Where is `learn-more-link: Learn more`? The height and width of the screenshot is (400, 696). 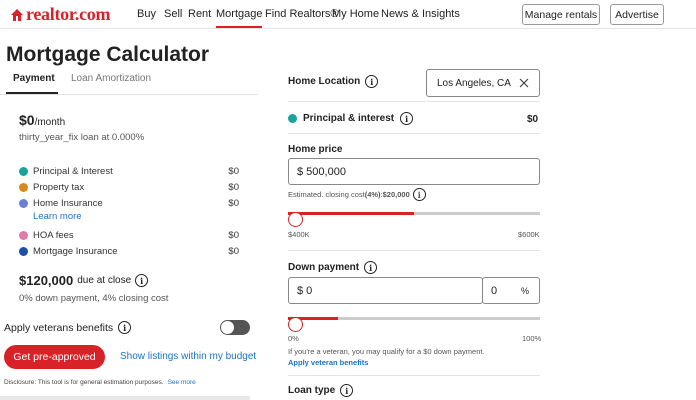
learn-more-link: Learn more is located at coordinates (57, 216).